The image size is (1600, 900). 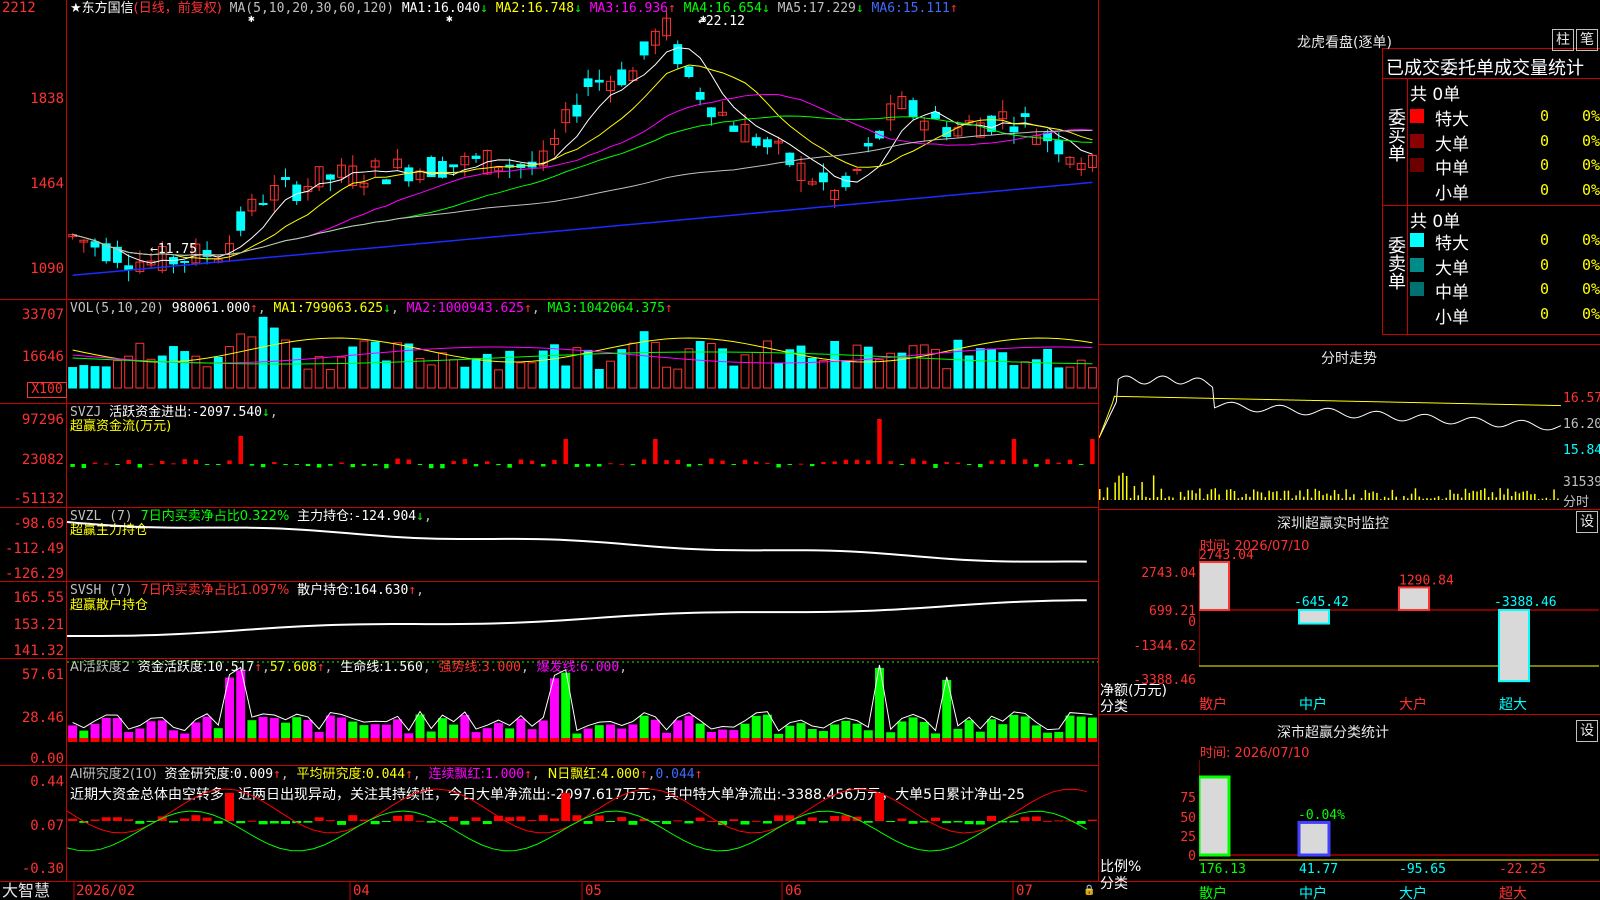 What do you see at coordinates (1422, 869) in the screenshot?
I see `class-value: -95.65` at bounding box center [1422, 869].